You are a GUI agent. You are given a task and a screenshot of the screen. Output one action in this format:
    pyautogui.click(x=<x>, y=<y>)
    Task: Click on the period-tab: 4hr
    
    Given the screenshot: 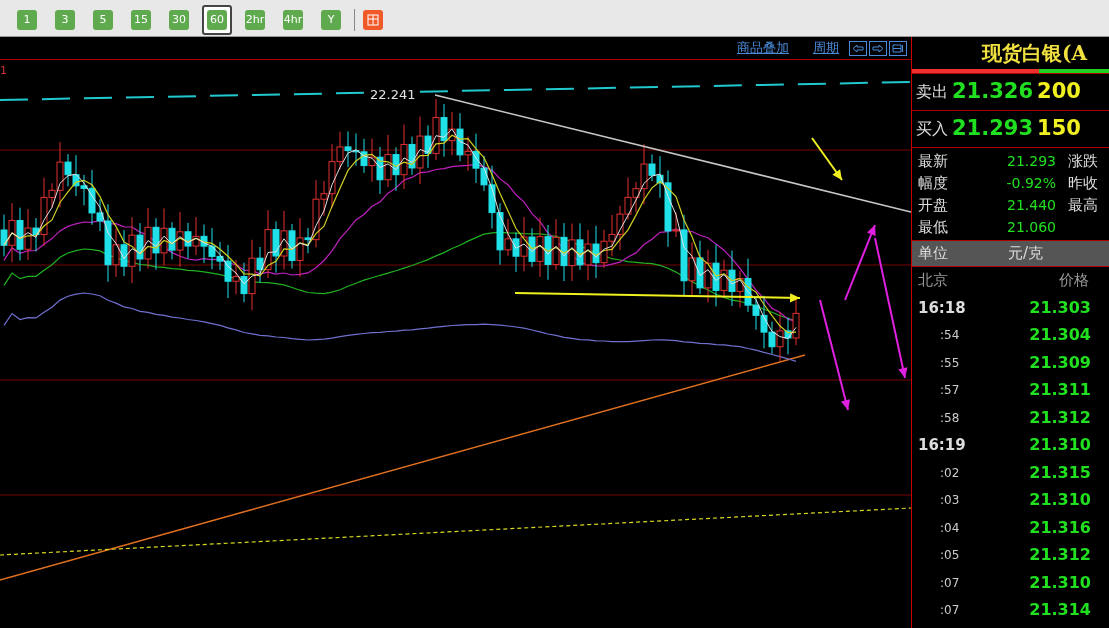 What is the action you would take?
    pyautogui.click(x=293, y=20)
    